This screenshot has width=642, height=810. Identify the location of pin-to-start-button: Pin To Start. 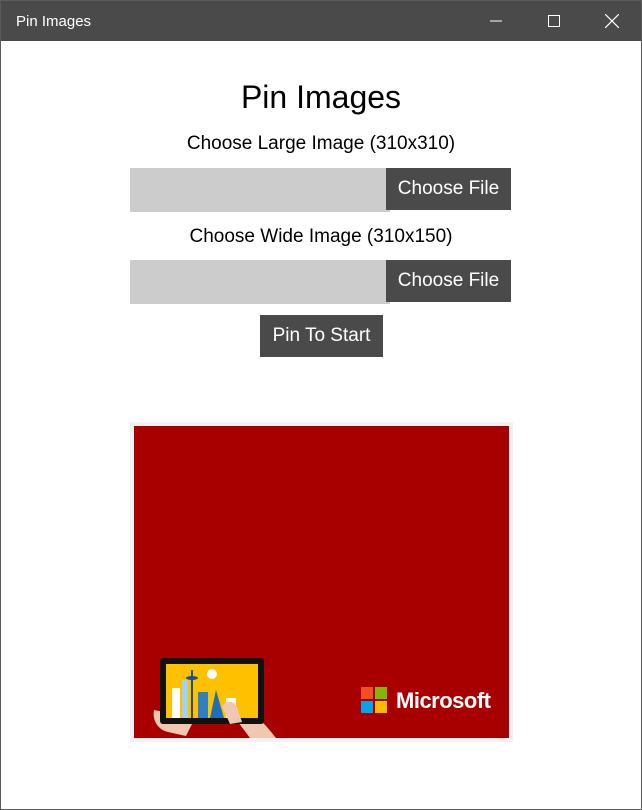
(321, 336).